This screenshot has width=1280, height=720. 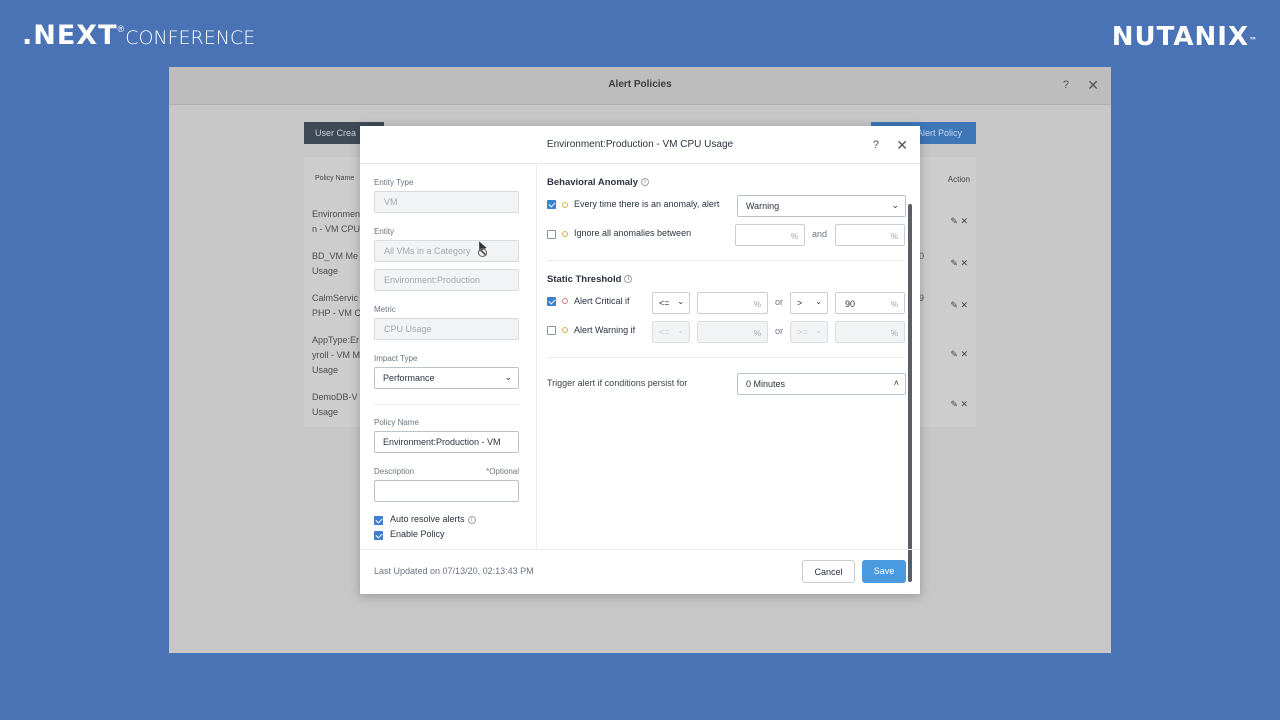 What do you see at coordinates (446, 280) in the screenshot?
I see `entity-category-field: Environment:Production` at bounding box center [446, 280].